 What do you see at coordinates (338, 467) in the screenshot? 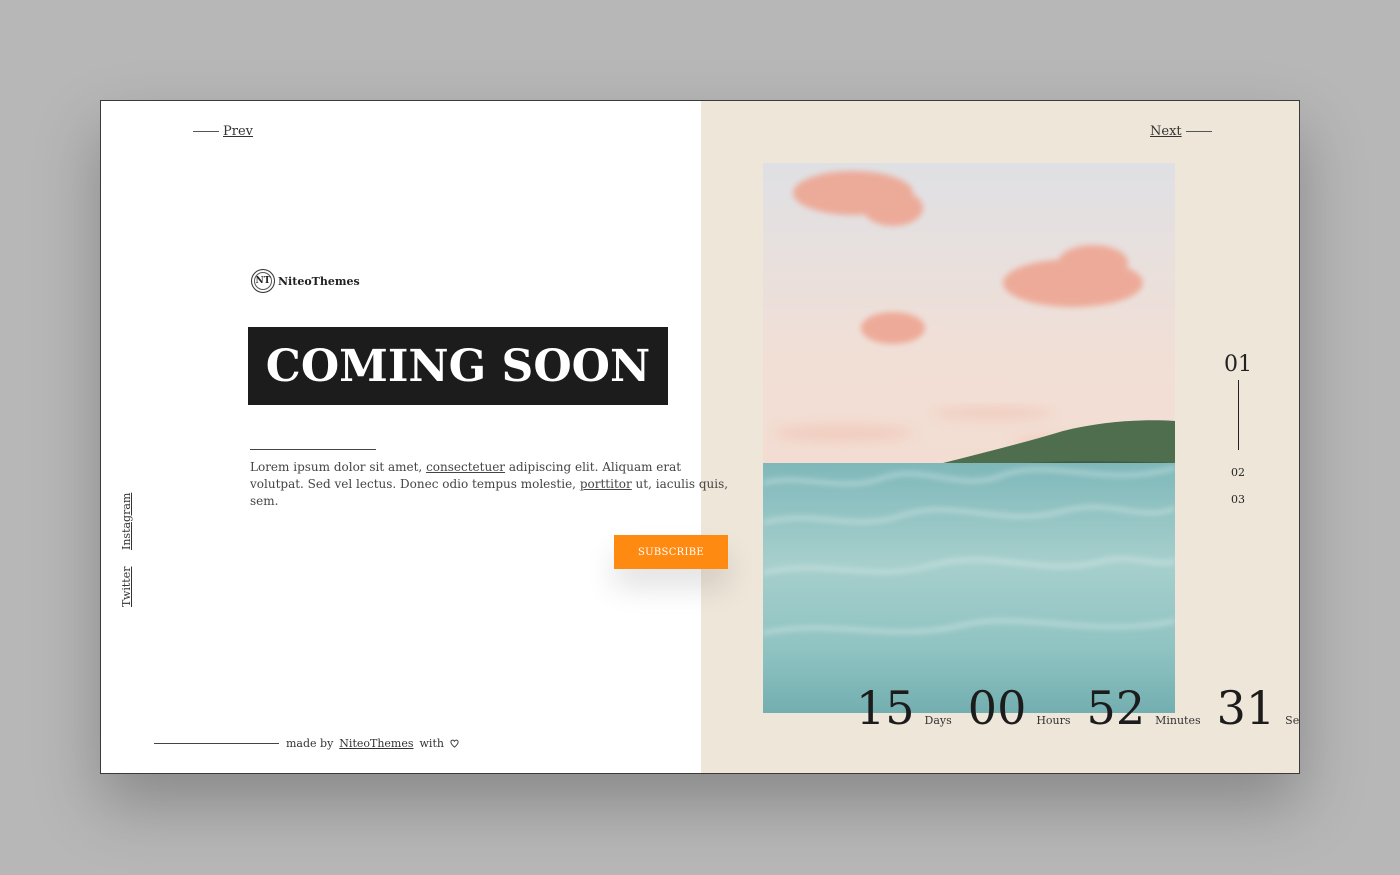
I see `lead-text-part: Lorem ipsum dolor sit amet,` at bounding box center [338, 467].